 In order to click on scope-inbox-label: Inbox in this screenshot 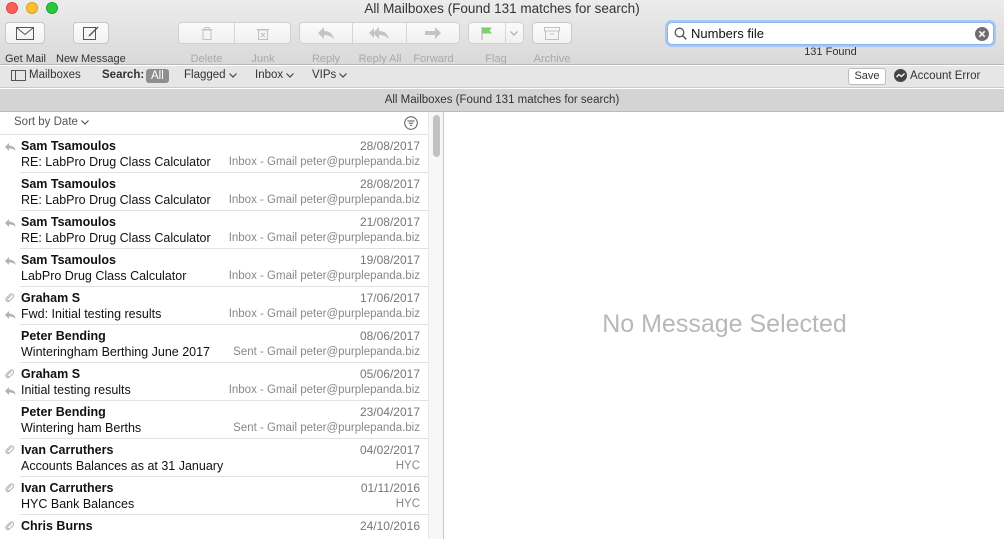, I will do `click(269, 75)`.